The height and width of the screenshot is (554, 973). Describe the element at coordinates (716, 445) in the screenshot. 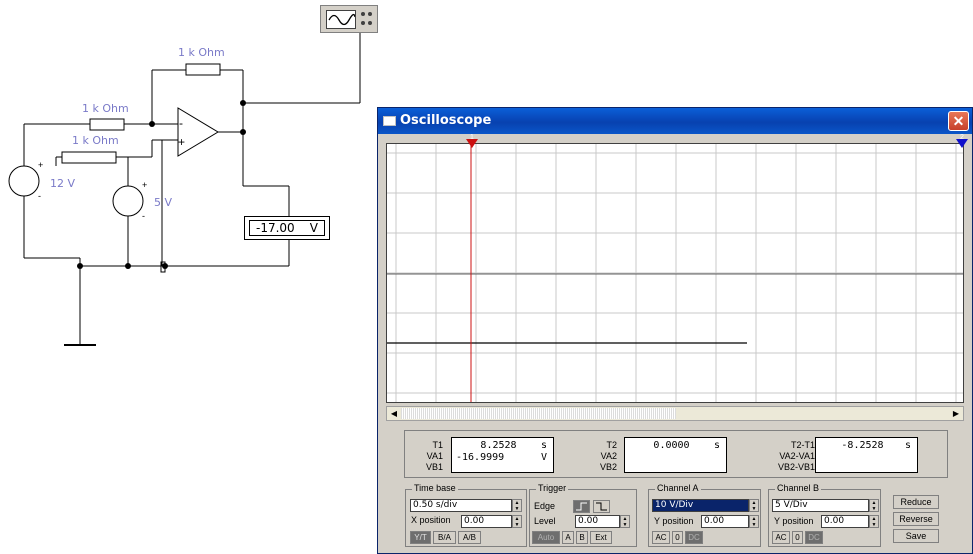

I see `t2-unit: s` at that location.